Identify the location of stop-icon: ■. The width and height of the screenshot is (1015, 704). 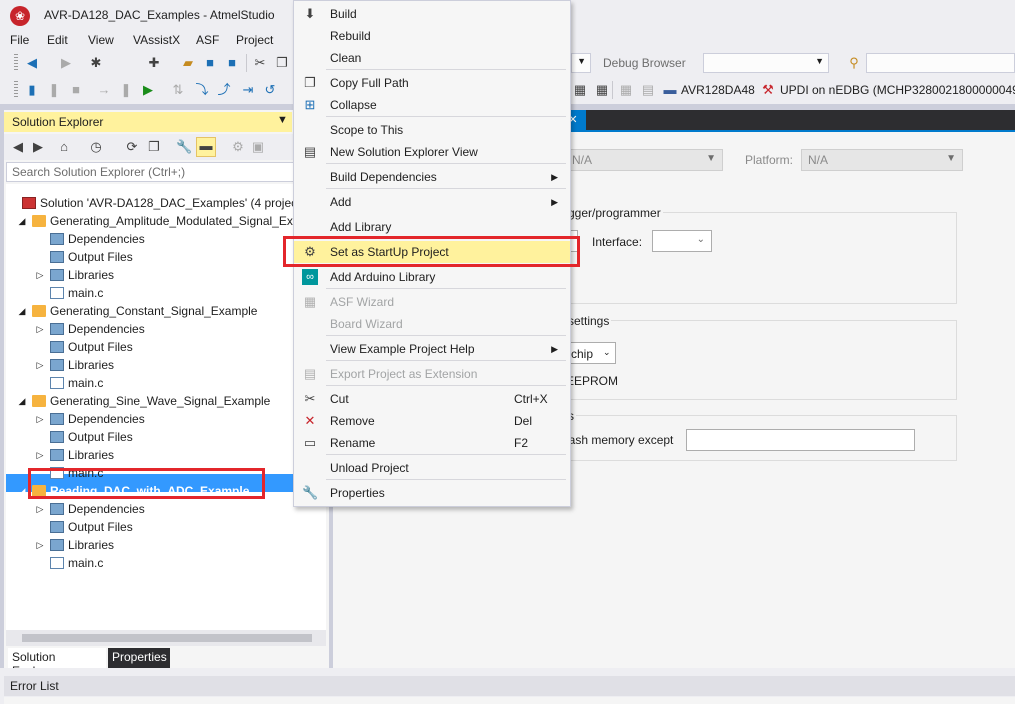
(76, 90).